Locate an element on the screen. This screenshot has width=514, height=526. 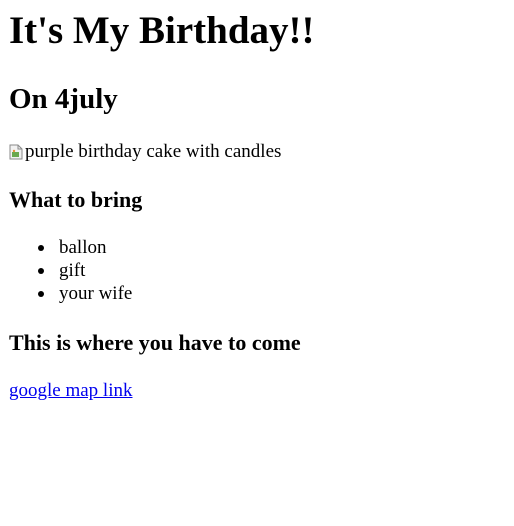
list-item: gift is located at coordinates (70, 270).